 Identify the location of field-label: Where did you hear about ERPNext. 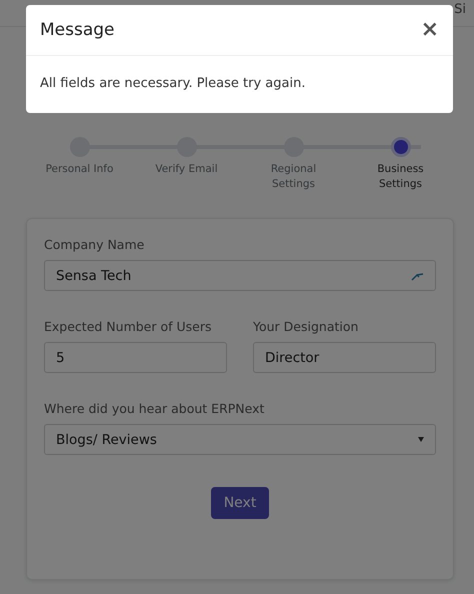
(155, 408).